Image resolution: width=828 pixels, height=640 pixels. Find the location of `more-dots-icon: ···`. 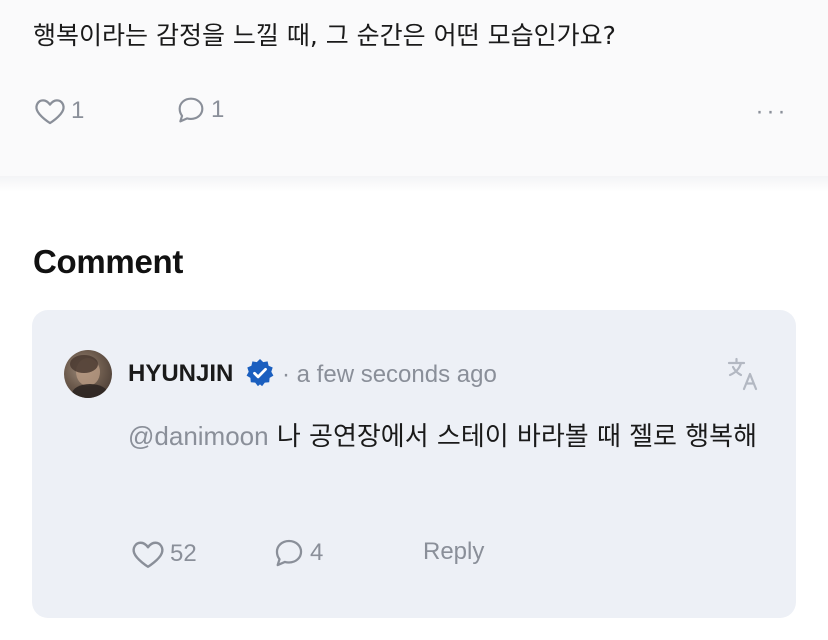

more-dots-icon: ··· is located at coordinates (772, 111).